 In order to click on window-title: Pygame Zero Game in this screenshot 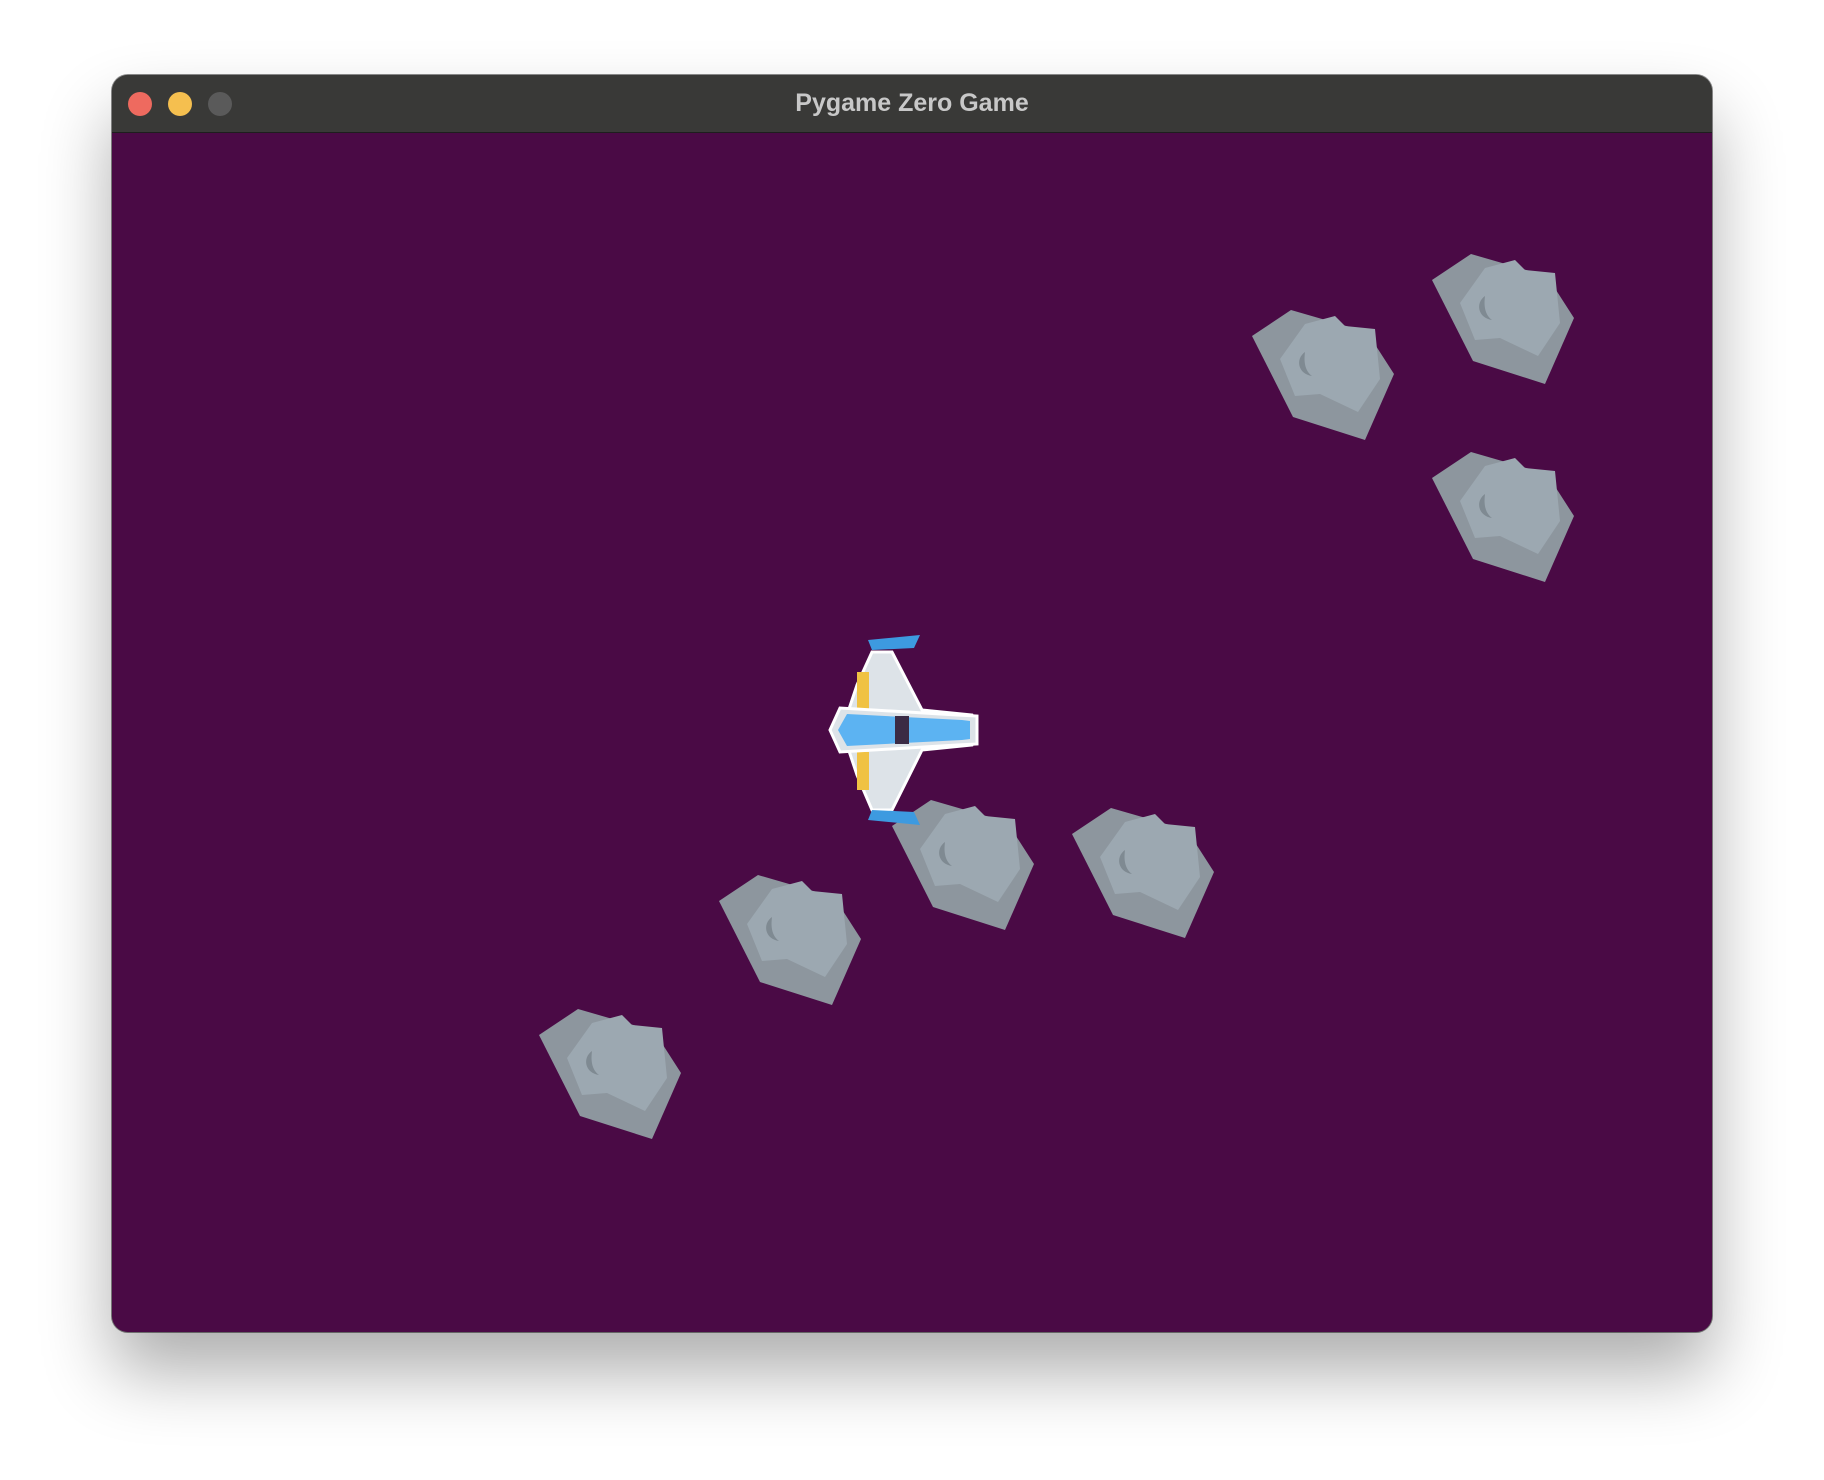, I will do `click(912, 103)`.